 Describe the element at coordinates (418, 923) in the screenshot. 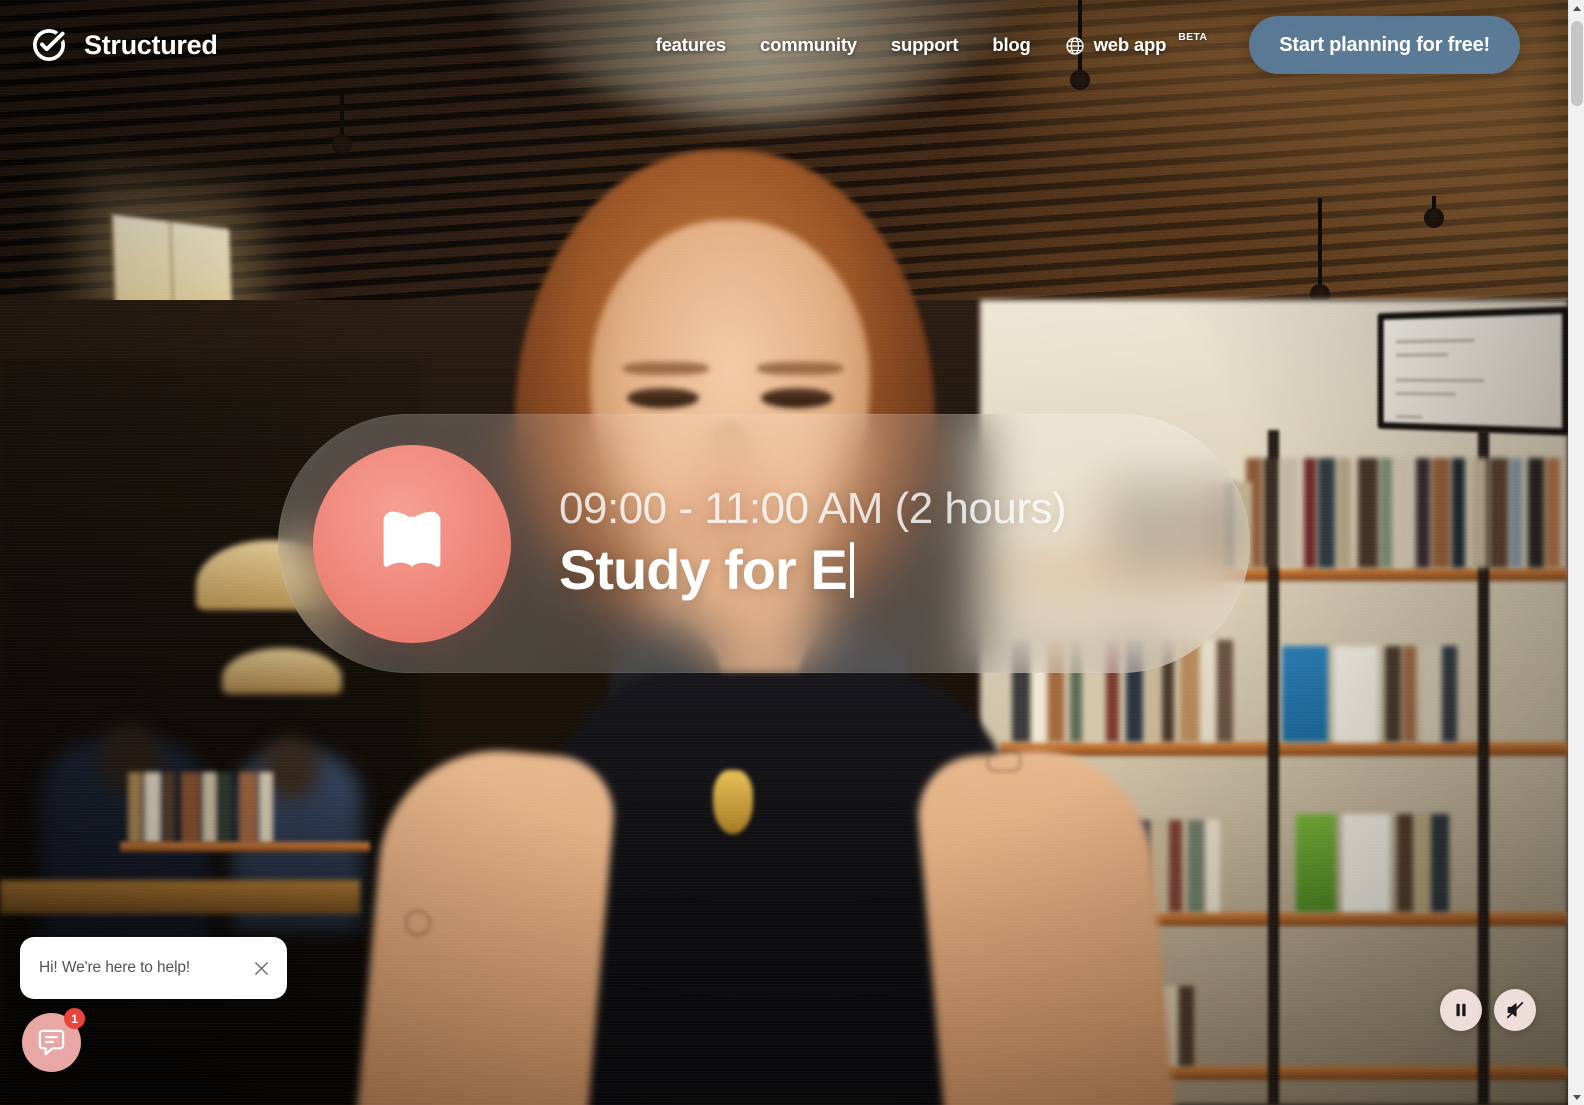

I see `subject-tattoo-left` at that location.